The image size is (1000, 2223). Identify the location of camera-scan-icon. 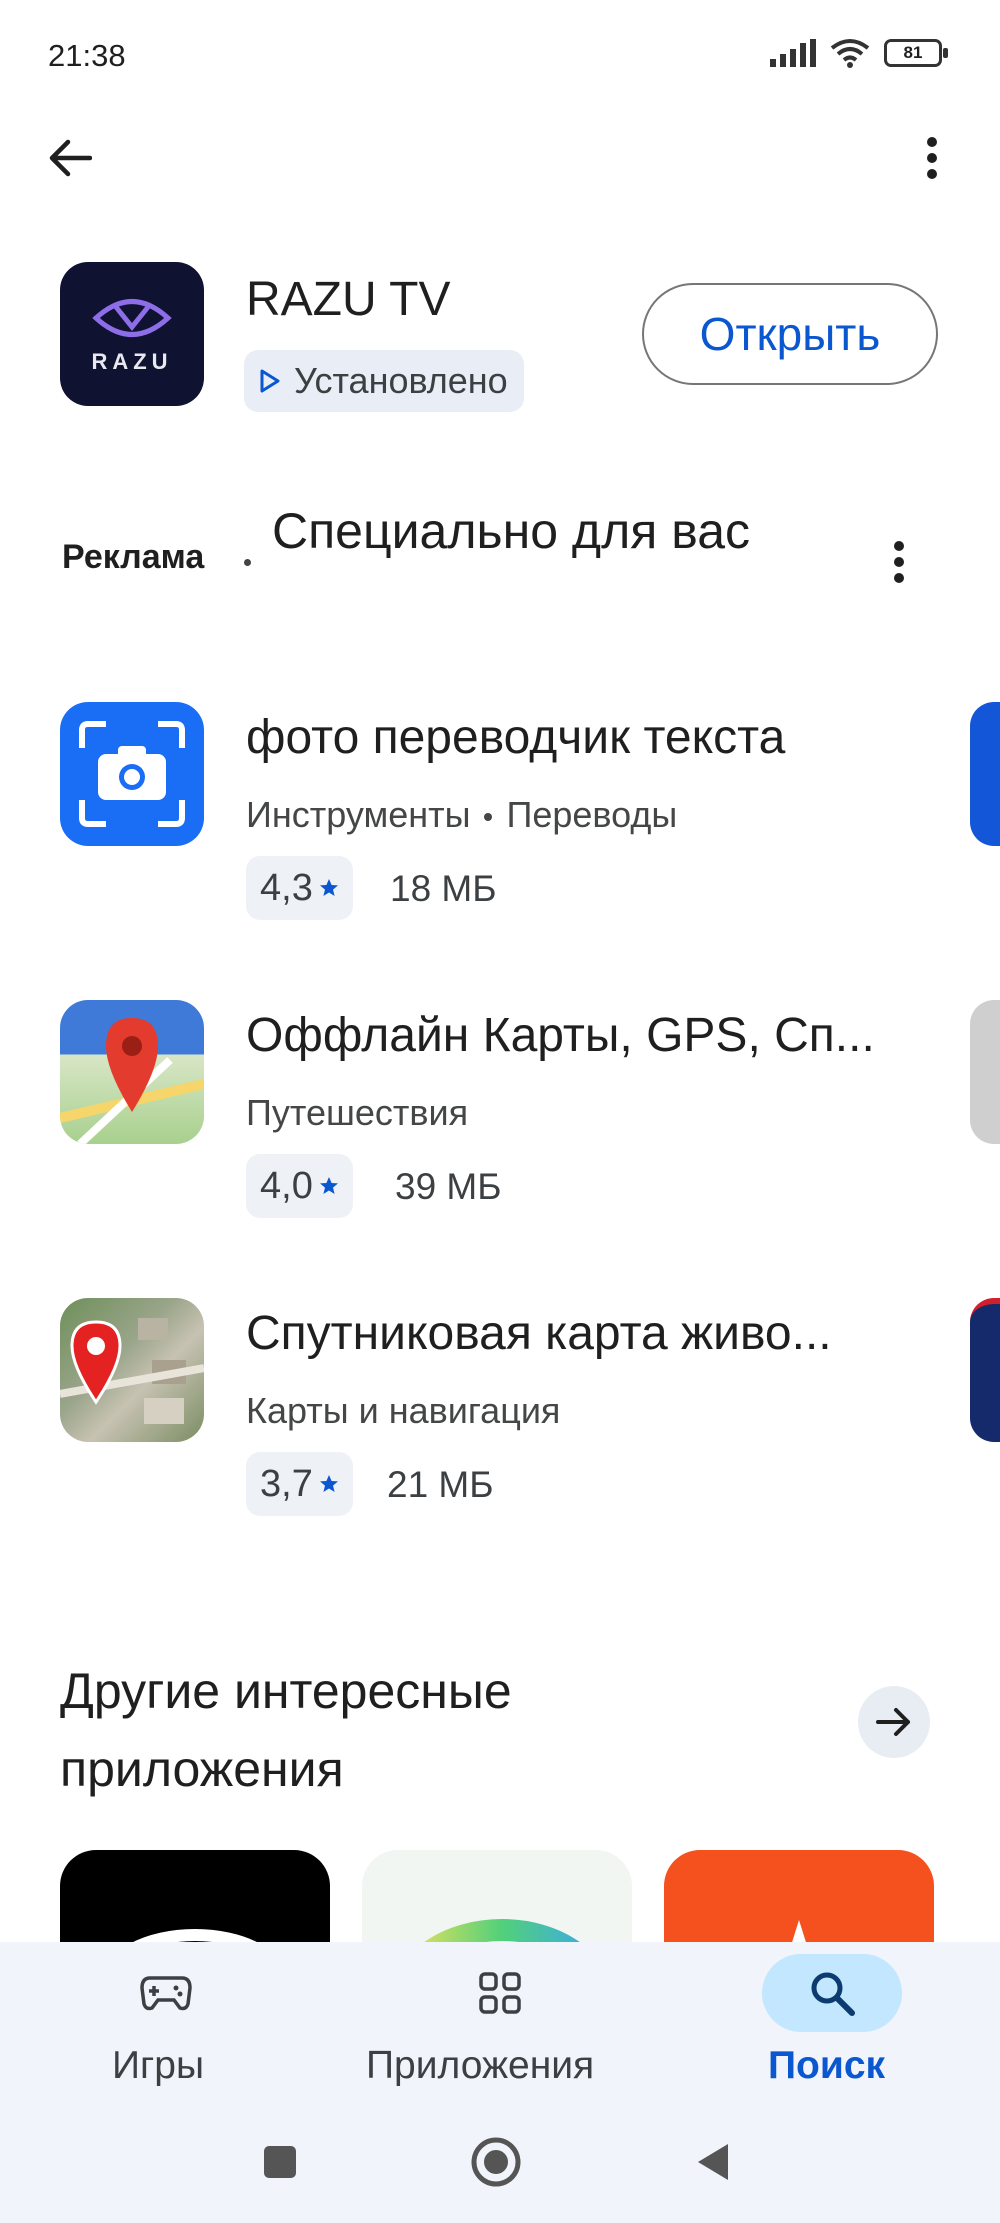
(132, 774).